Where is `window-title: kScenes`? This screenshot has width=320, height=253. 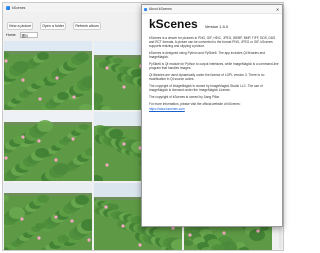
window-title: kScenes is located at coordinates (19, 7).